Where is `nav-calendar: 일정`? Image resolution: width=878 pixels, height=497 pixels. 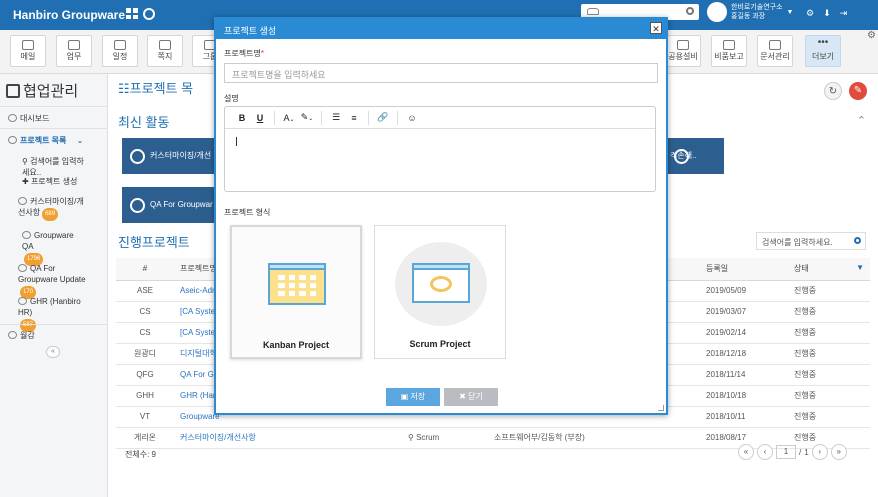
nav-calendar: 일정 is located at coordinates (120, 51).